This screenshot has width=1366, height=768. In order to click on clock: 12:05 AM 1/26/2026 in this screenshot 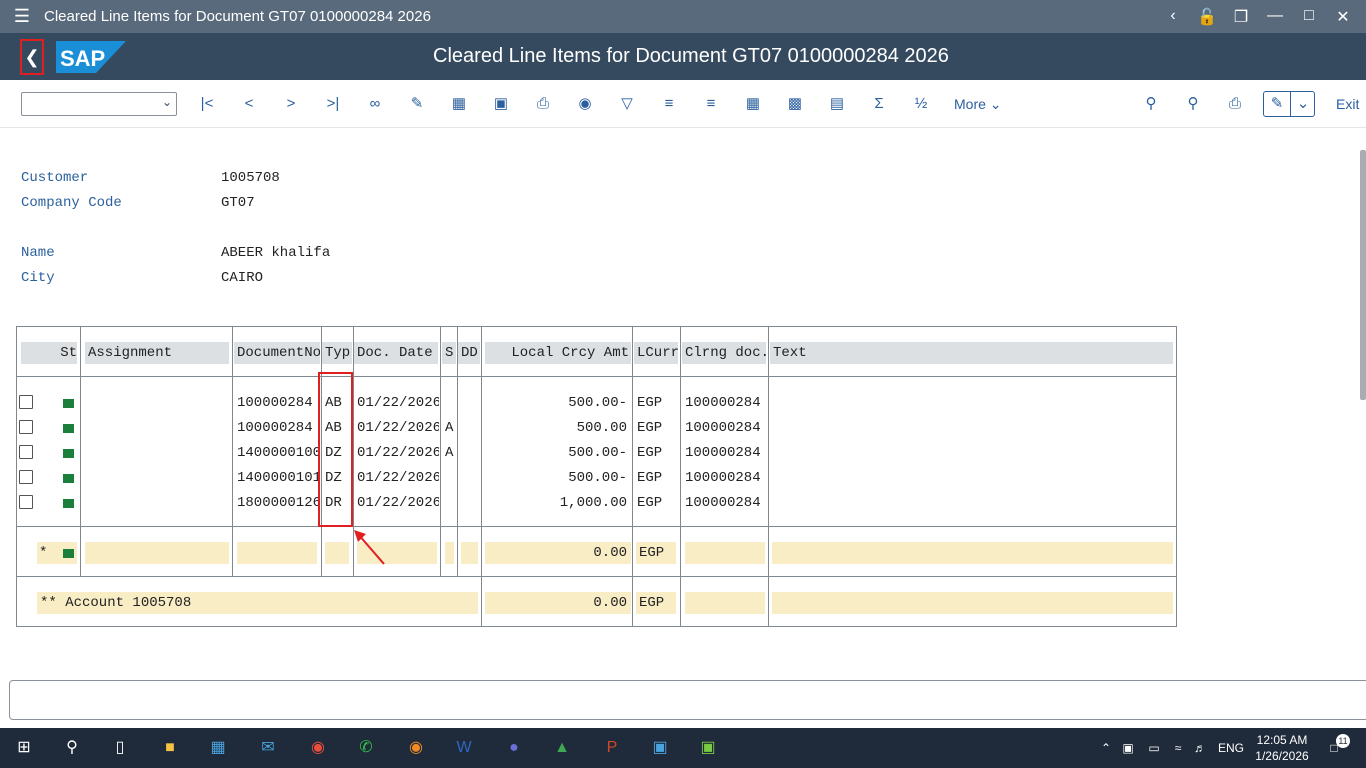, I will do `click(1282, 748)`.